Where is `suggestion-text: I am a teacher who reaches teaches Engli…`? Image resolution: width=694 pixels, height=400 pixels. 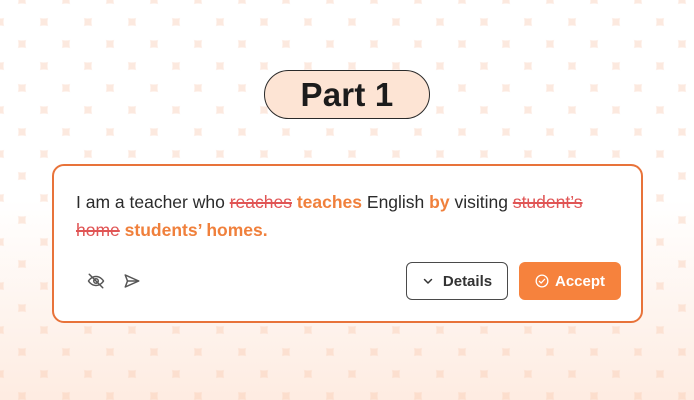
suggestion-text: I am a teacher who reaches teaches Engli… is located at coordinates (346, 216).